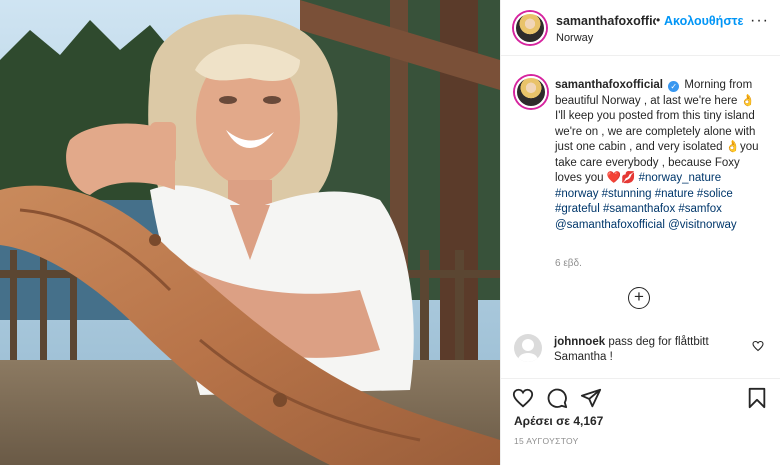 The image size is (780, 465). What do you see at coordinates (640, 396) in the screenshot?
I see `post-actions` at bounding box center [640, 396].